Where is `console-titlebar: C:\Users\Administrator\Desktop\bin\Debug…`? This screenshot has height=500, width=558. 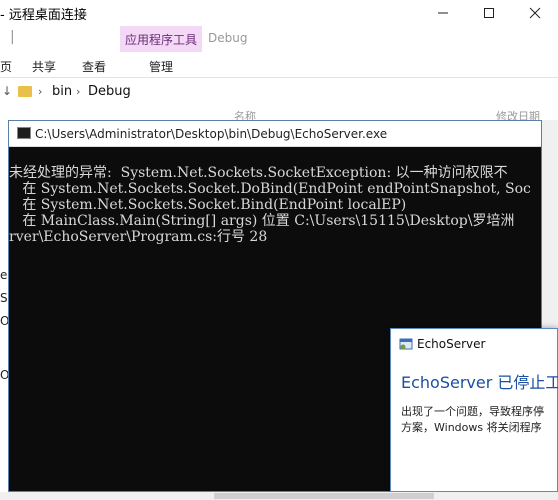 console-titlebar: C:\Users\Administrator\Desktop\bin\Debug… is located at coordinates (275, 134).